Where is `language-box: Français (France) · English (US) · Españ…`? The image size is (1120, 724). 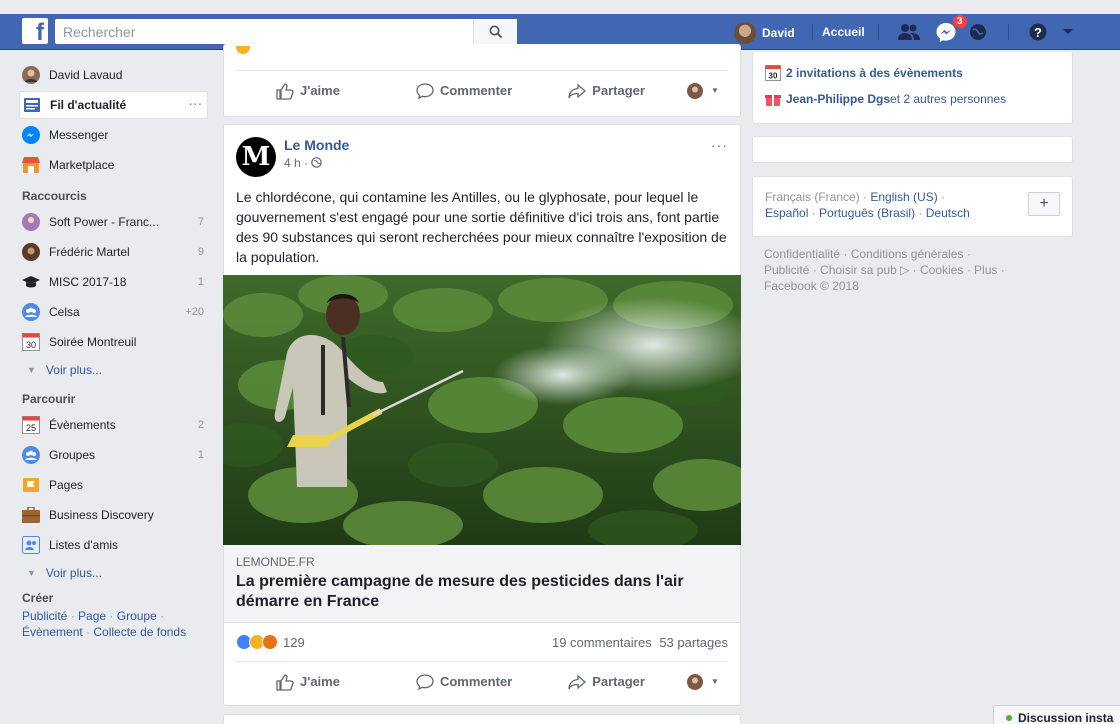 language-box: Français (France) · English (US) · Españ… is located at coordinates (912, 206).